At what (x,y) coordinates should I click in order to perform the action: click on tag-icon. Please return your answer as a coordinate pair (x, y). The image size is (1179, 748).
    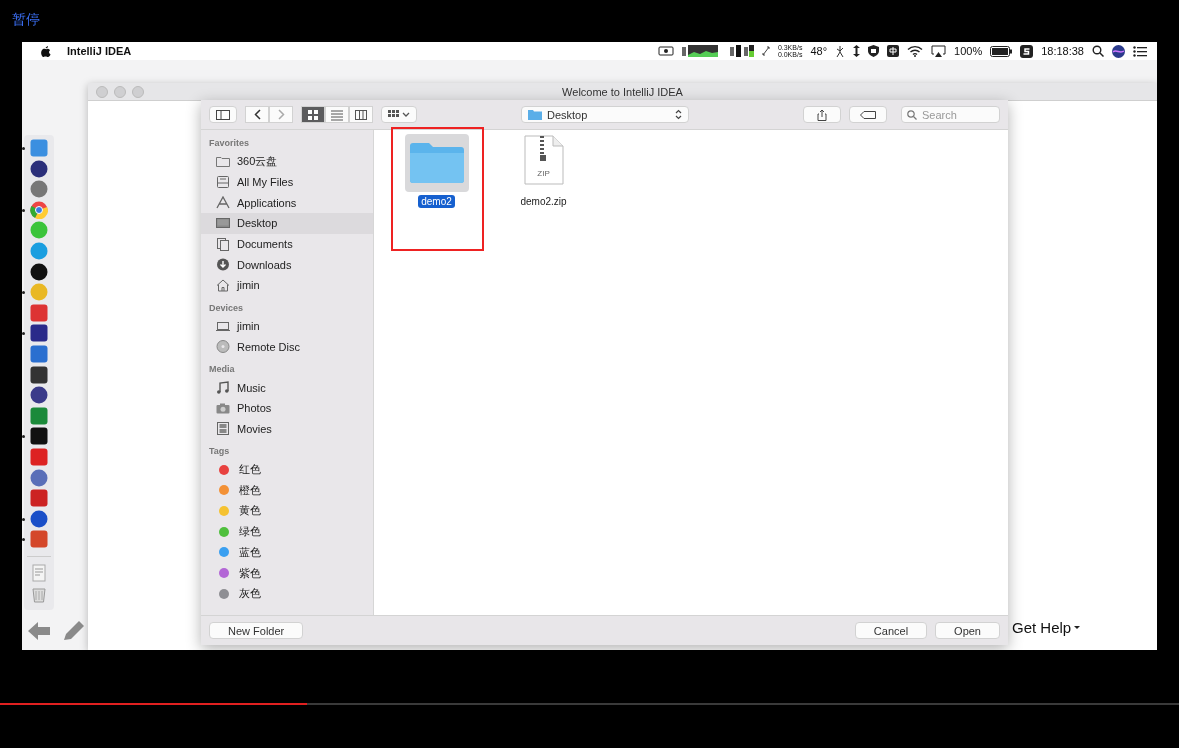
    Looking at the image, I should click on (868, 114).